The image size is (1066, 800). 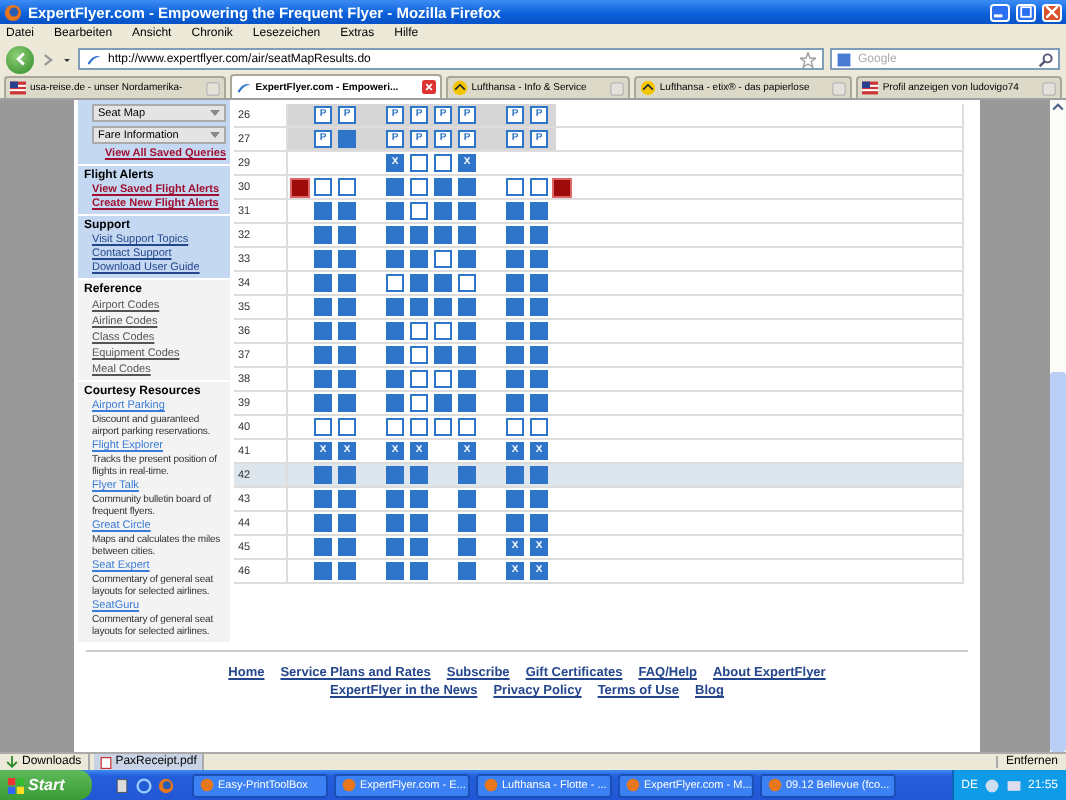 I want to click on forward-icon, so click(x=48, y=59).